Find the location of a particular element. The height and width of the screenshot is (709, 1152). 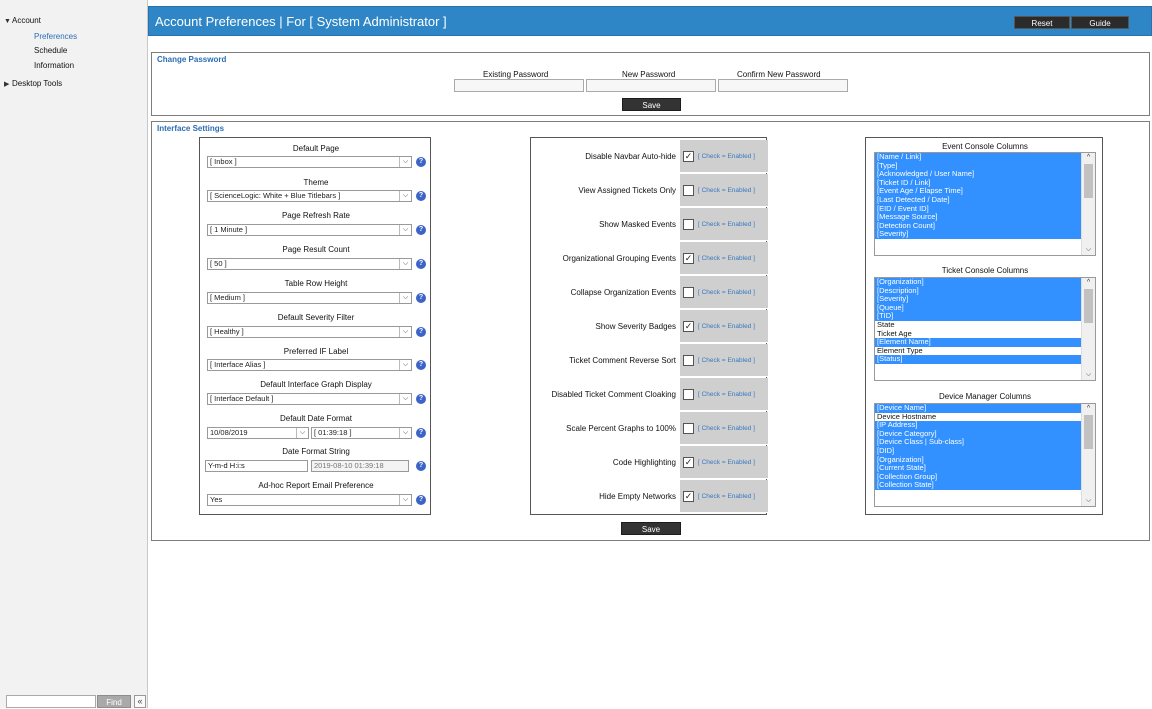

list-item: [EID / Event ID] is located at coordinates (978, 209).